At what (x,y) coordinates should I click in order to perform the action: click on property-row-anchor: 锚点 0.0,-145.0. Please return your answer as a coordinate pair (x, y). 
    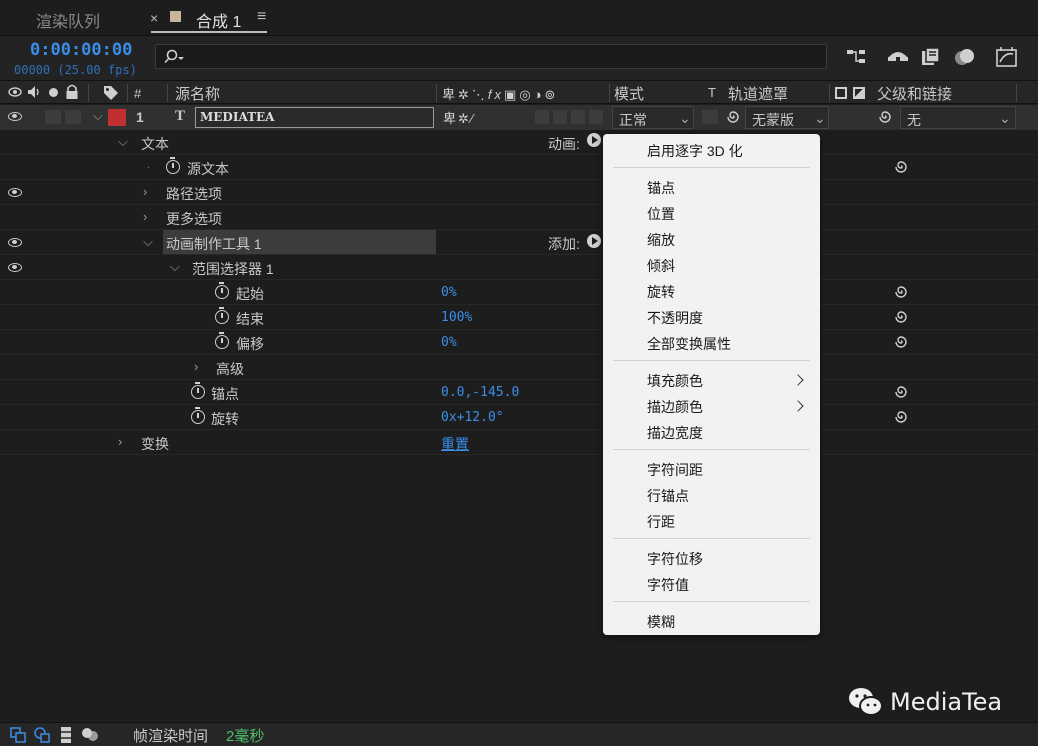
    Looking at the image, I should click on (519, 392).